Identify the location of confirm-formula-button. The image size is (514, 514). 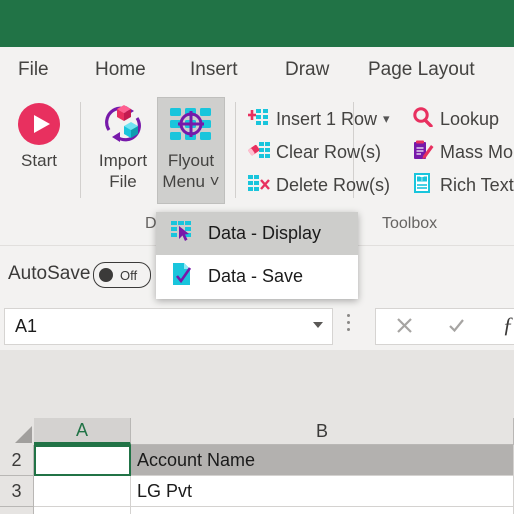
(456, 325).